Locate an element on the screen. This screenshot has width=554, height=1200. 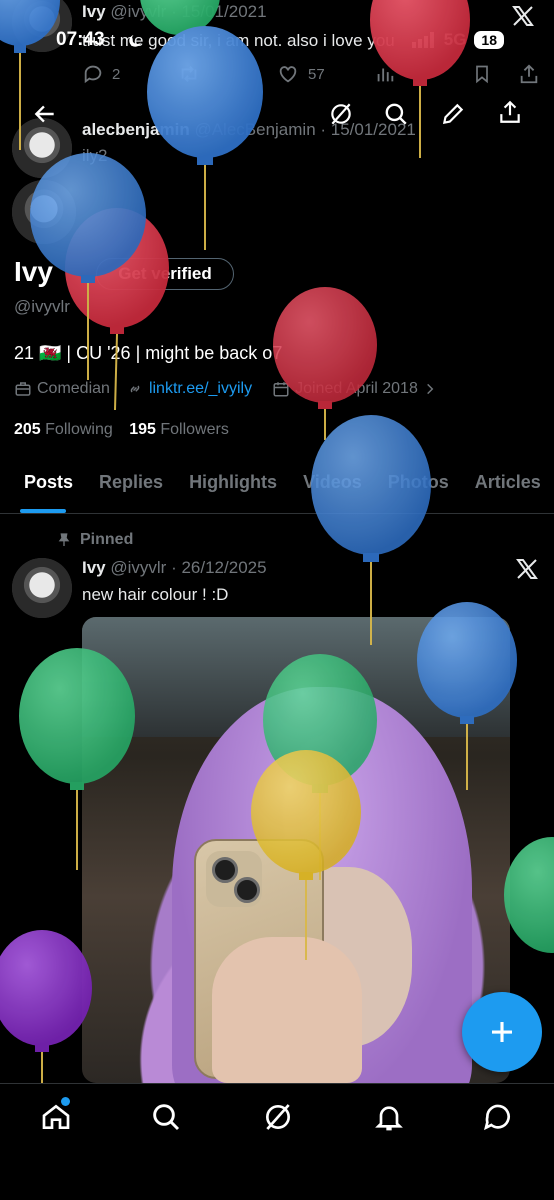
notification-dot is located at coordinates (65, 1101).